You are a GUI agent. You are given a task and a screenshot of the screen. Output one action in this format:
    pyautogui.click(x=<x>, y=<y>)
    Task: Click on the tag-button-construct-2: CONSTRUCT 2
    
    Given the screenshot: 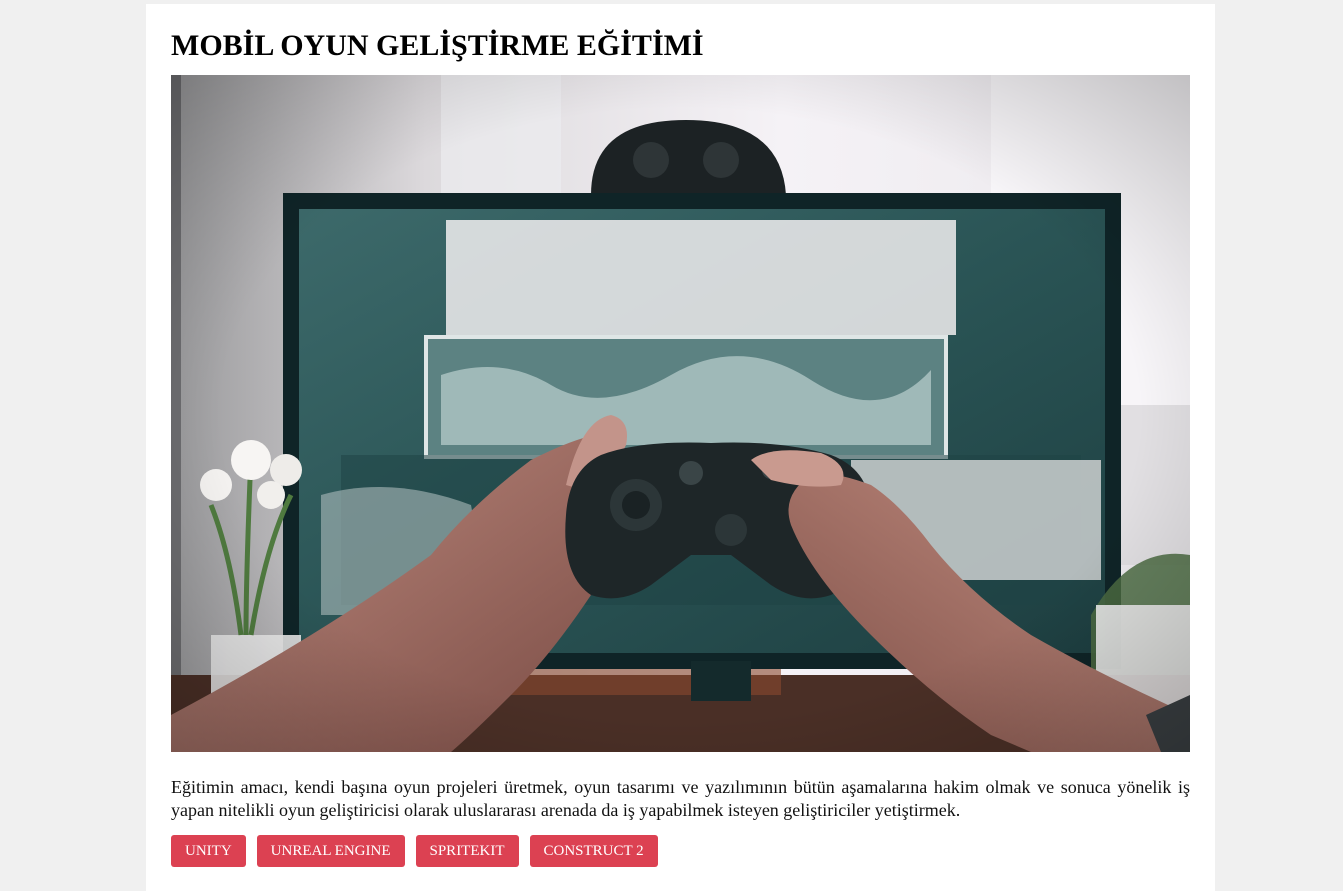 What is the action you would take?
    pyautogui.click(x=593, y=851)
    